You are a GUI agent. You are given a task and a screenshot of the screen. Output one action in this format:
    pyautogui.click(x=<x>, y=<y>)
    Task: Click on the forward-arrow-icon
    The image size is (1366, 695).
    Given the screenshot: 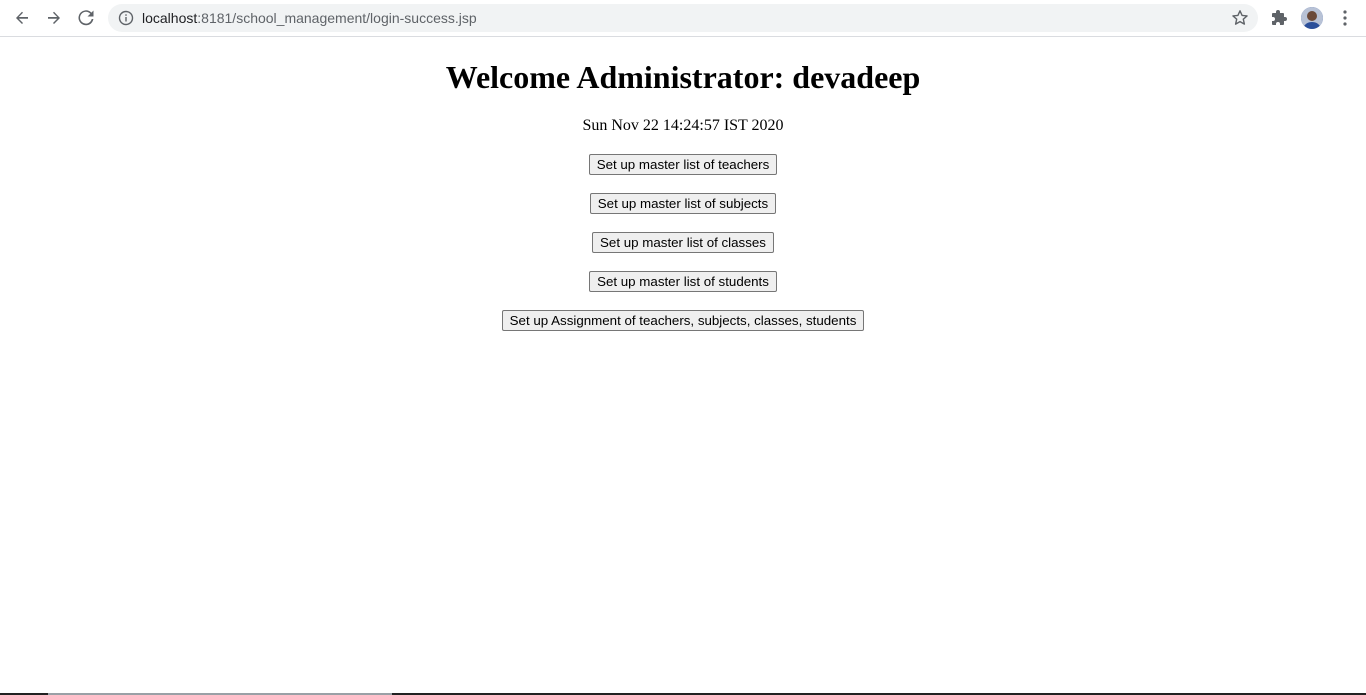 What is the action you would take?
    pyautogui.click(x=54, y=17)
    